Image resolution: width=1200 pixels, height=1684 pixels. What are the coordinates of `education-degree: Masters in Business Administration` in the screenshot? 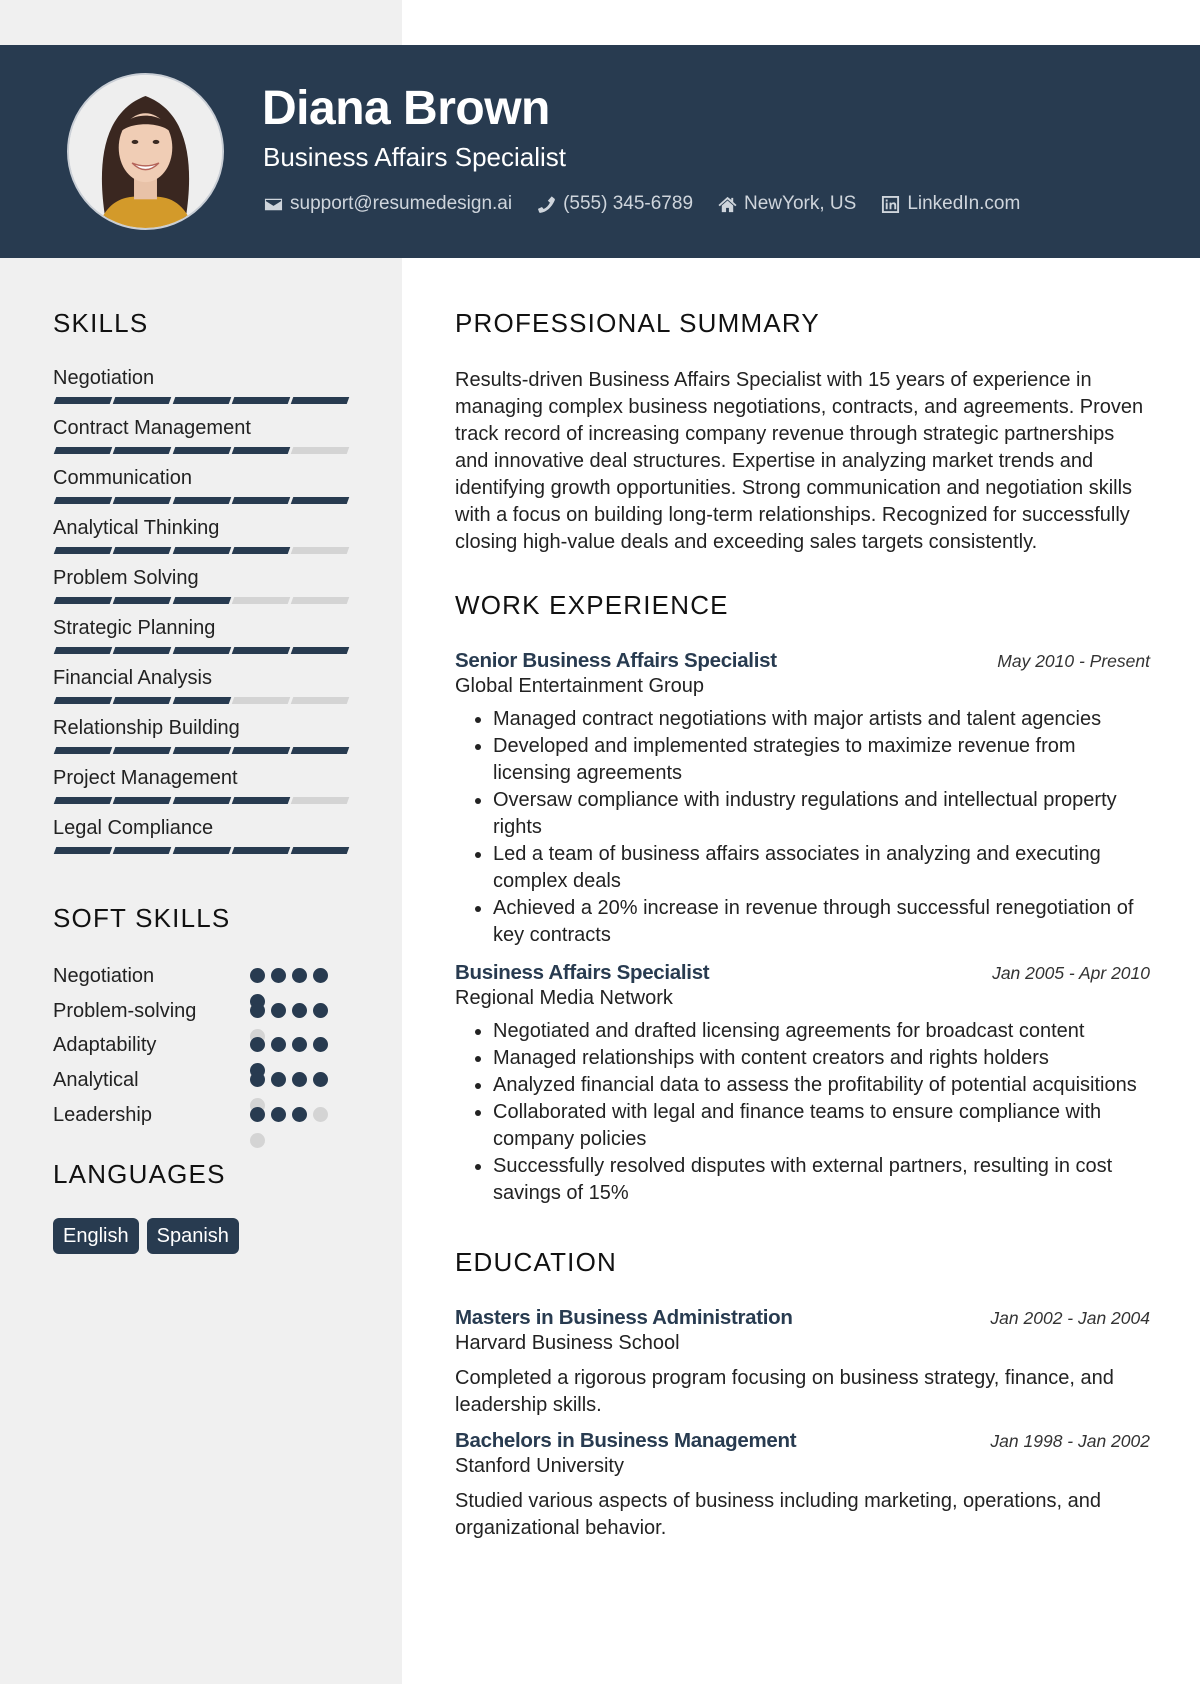 It's located at (624, 1317).